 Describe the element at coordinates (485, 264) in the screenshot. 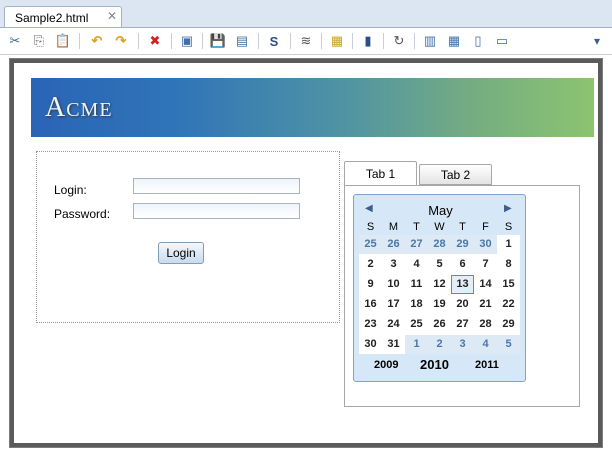

I see `calendar-day: 7` at that location.